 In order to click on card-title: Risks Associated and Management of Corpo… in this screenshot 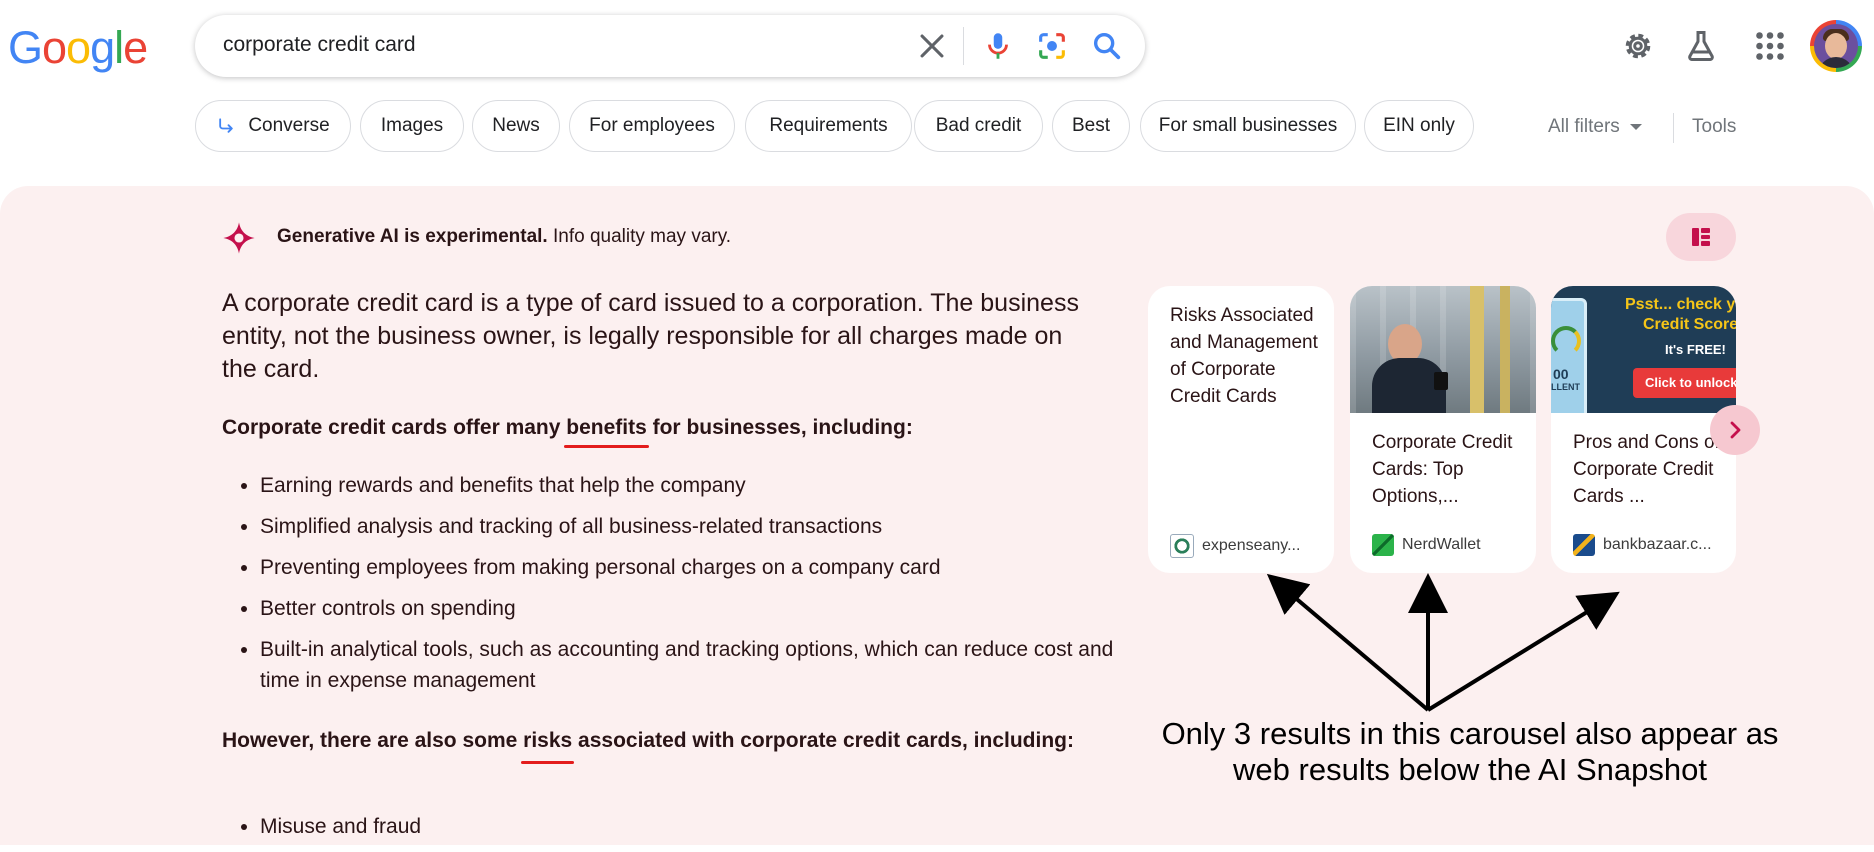, I will do `click(1244, 356)`.